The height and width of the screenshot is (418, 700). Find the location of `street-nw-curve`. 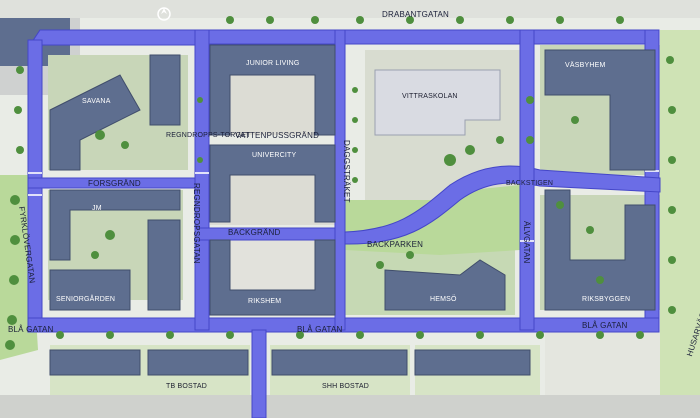

street-nw-curve is located at coordinates (115, 37).